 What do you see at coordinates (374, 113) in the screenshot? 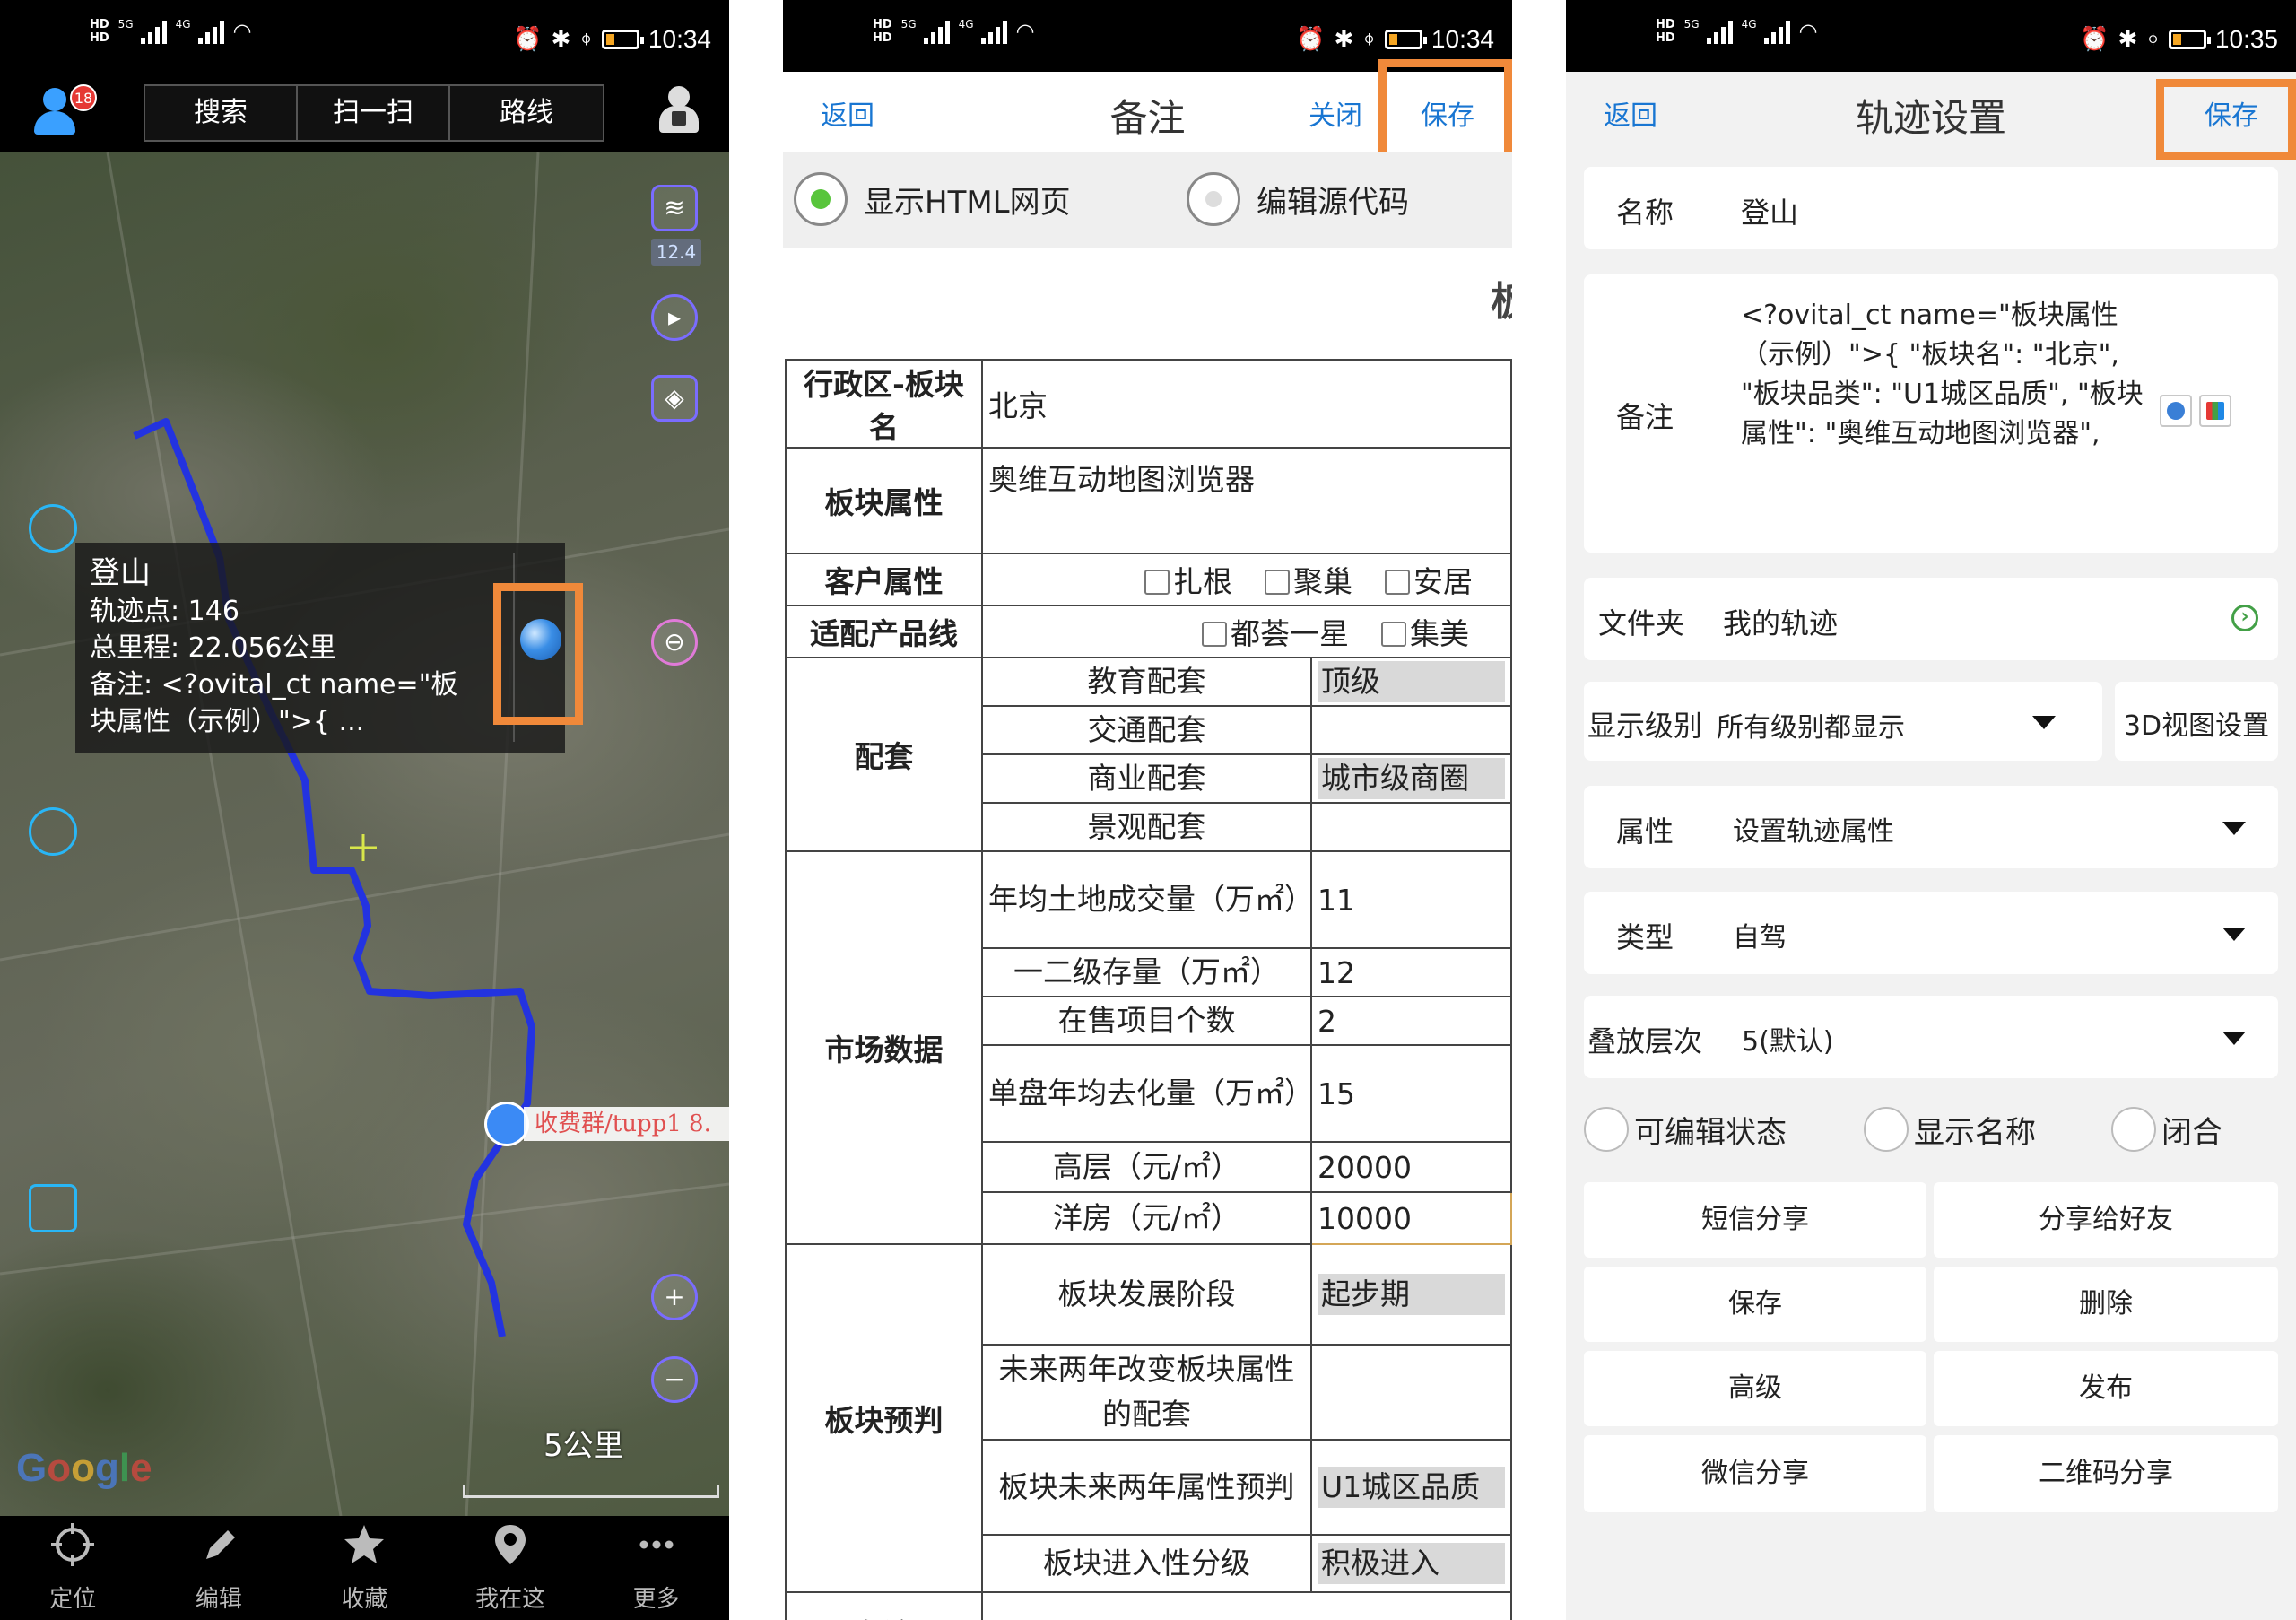
I see `tab-scan: 扫一扫` at bounding box center [374, 113].